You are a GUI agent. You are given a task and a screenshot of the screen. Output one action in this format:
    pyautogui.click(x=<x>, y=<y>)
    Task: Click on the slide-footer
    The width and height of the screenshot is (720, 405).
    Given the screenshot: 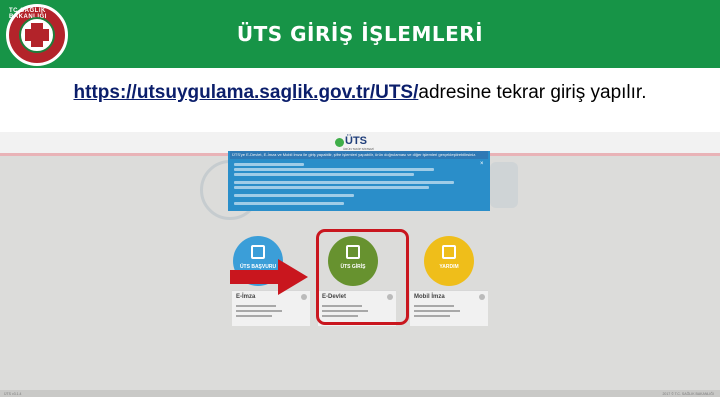 What is the action you would take?
    pyautogui.click(x=360, y=401)
    